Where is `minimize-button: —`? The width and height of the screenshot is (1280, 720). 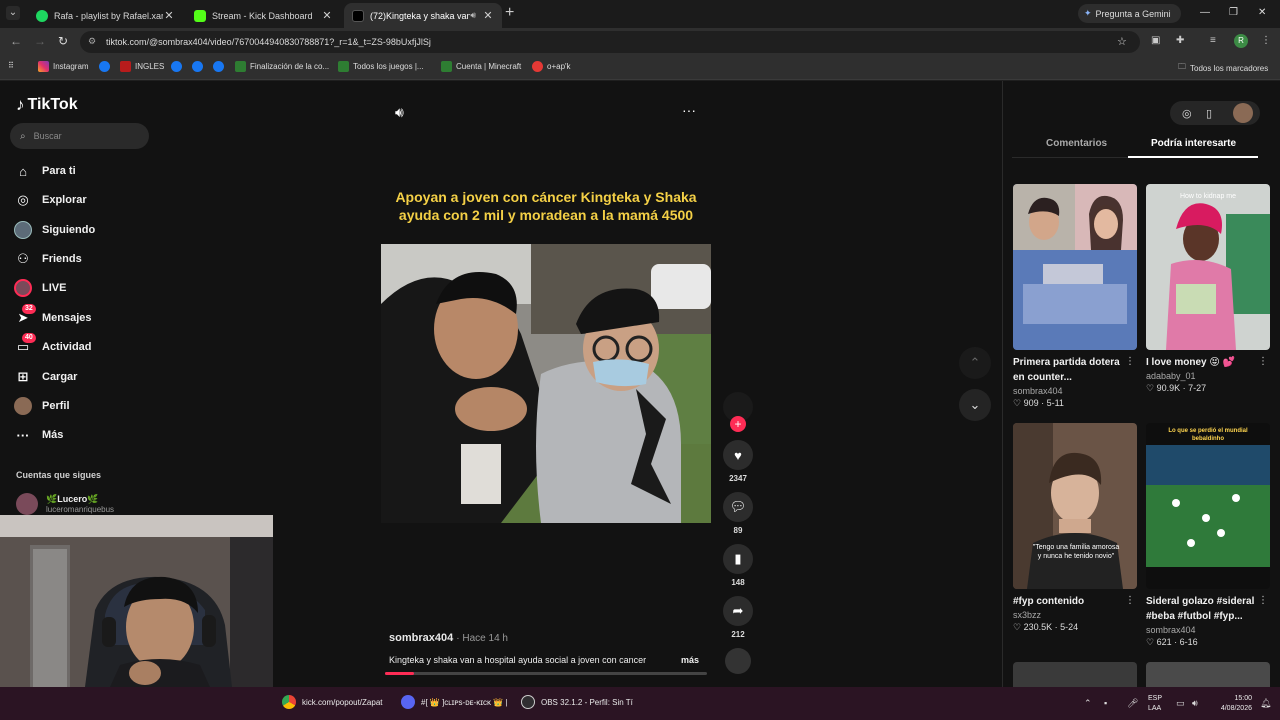 minimize-button: — is located at coordinates (1205, 12).